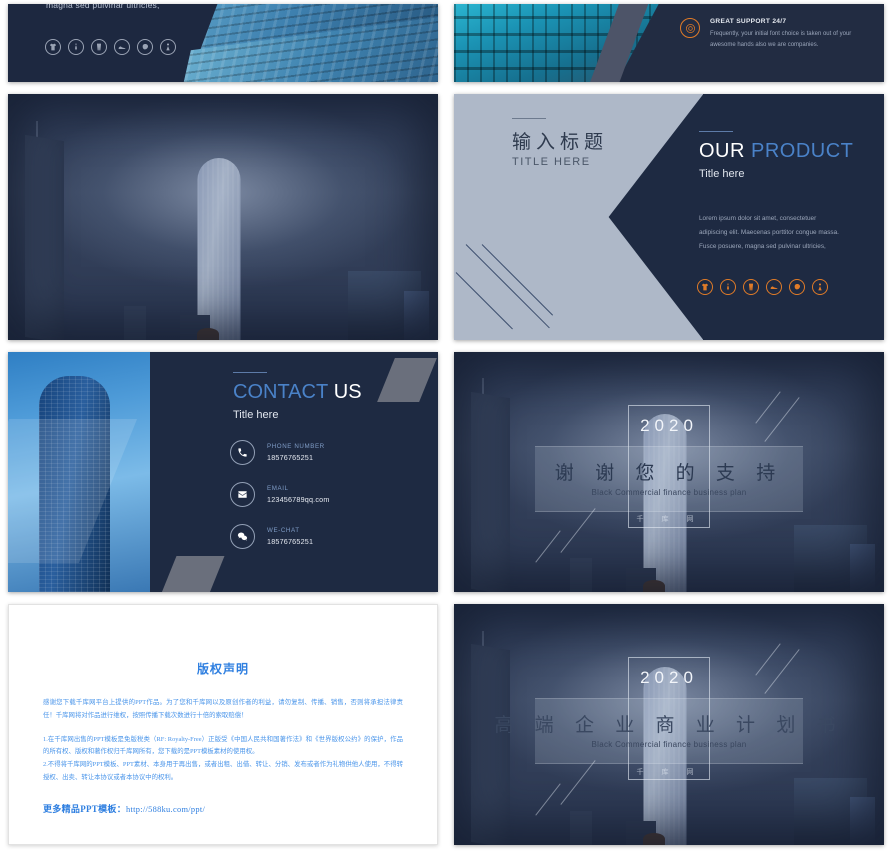  Describe the element at coordinates (192, 574) in the screenshot. I see `decor-gray-shape-bottom` at that location.